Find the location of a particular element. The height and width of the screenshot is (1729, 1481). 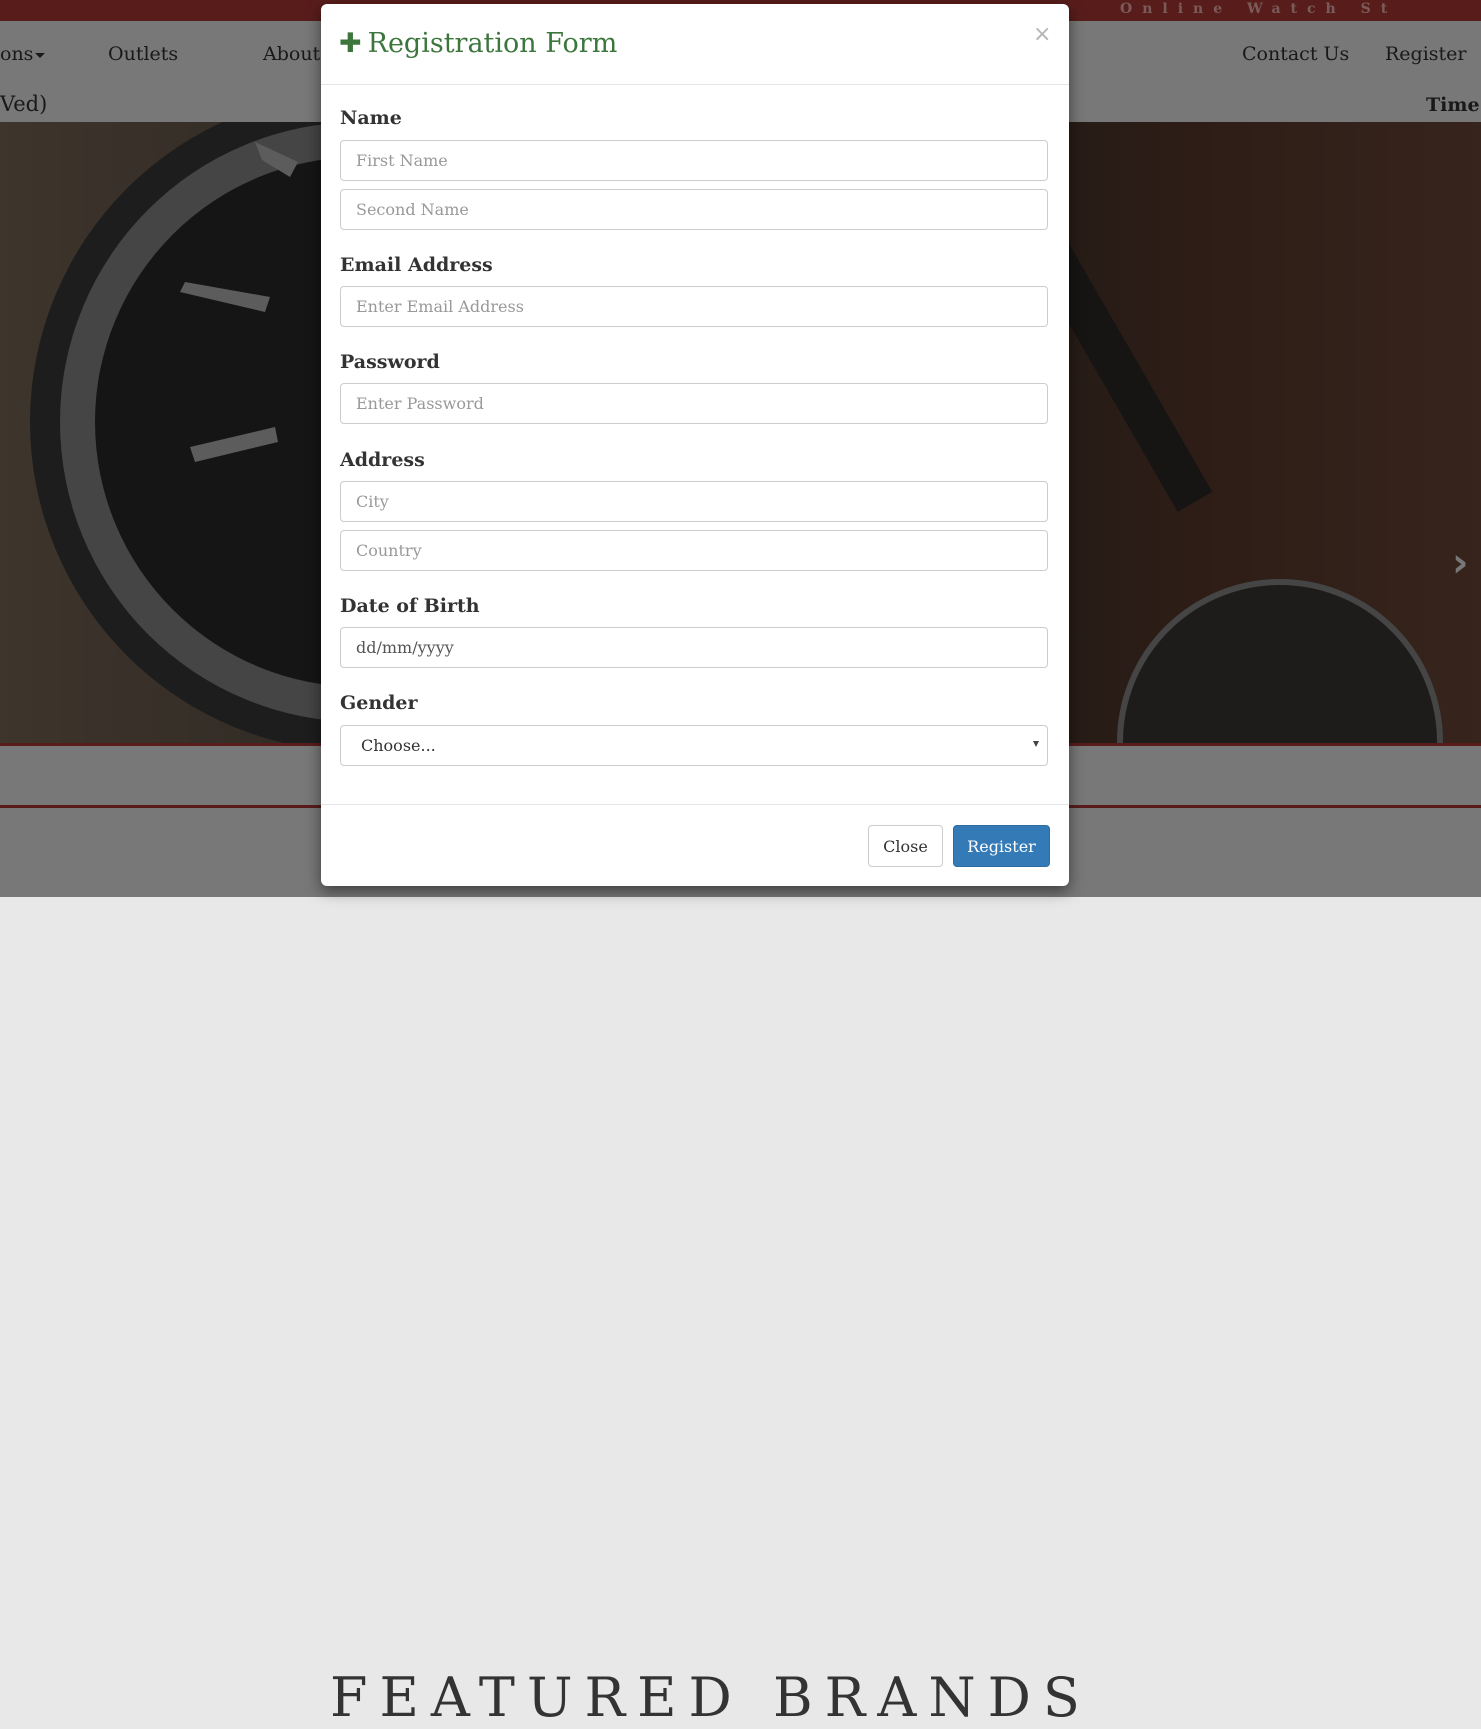

email-label: Email Address is located at coordinates (416, 265).